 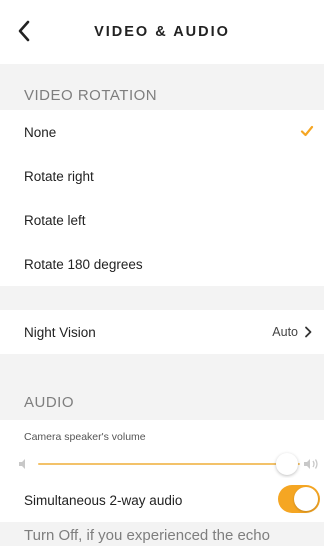 What do you see at coordinates (311, 464) in the screenshot?
I see `speaker-high-icon` at bounding box center [311, 464].